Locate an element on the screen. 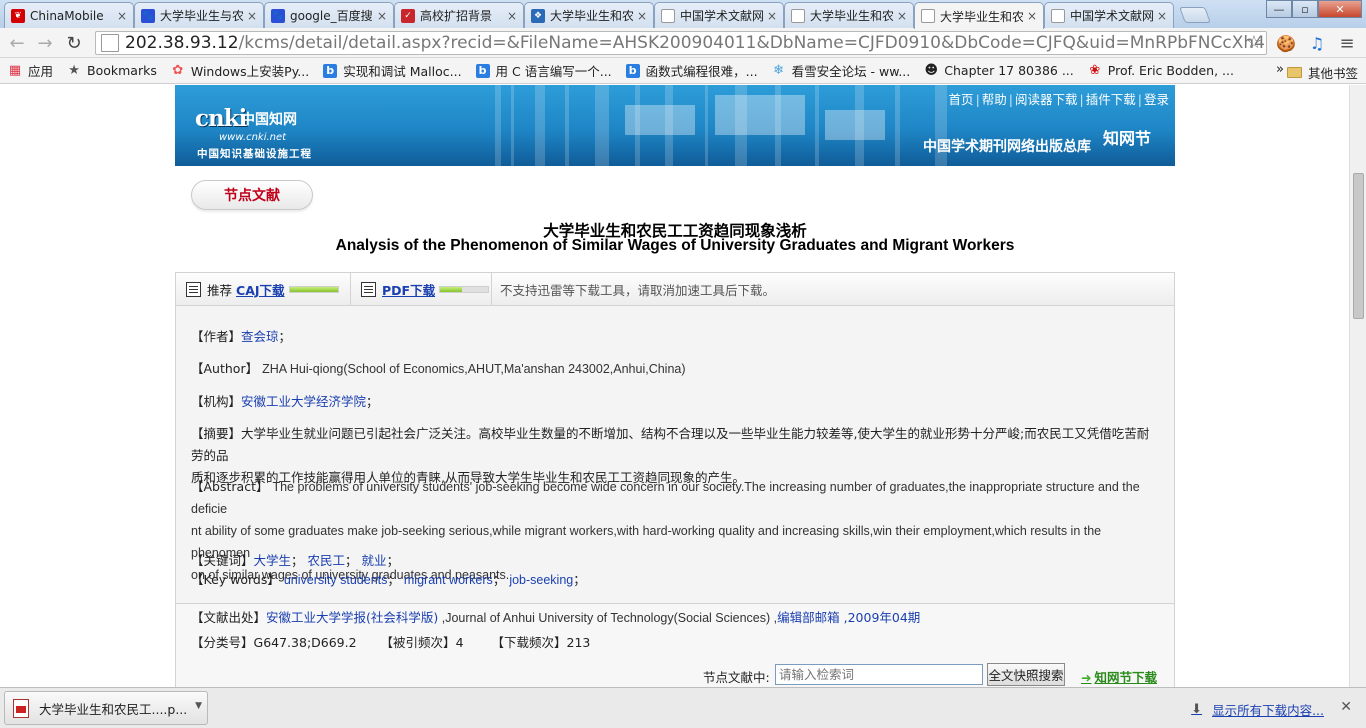  document-icon is located at coordinates (368, 289).